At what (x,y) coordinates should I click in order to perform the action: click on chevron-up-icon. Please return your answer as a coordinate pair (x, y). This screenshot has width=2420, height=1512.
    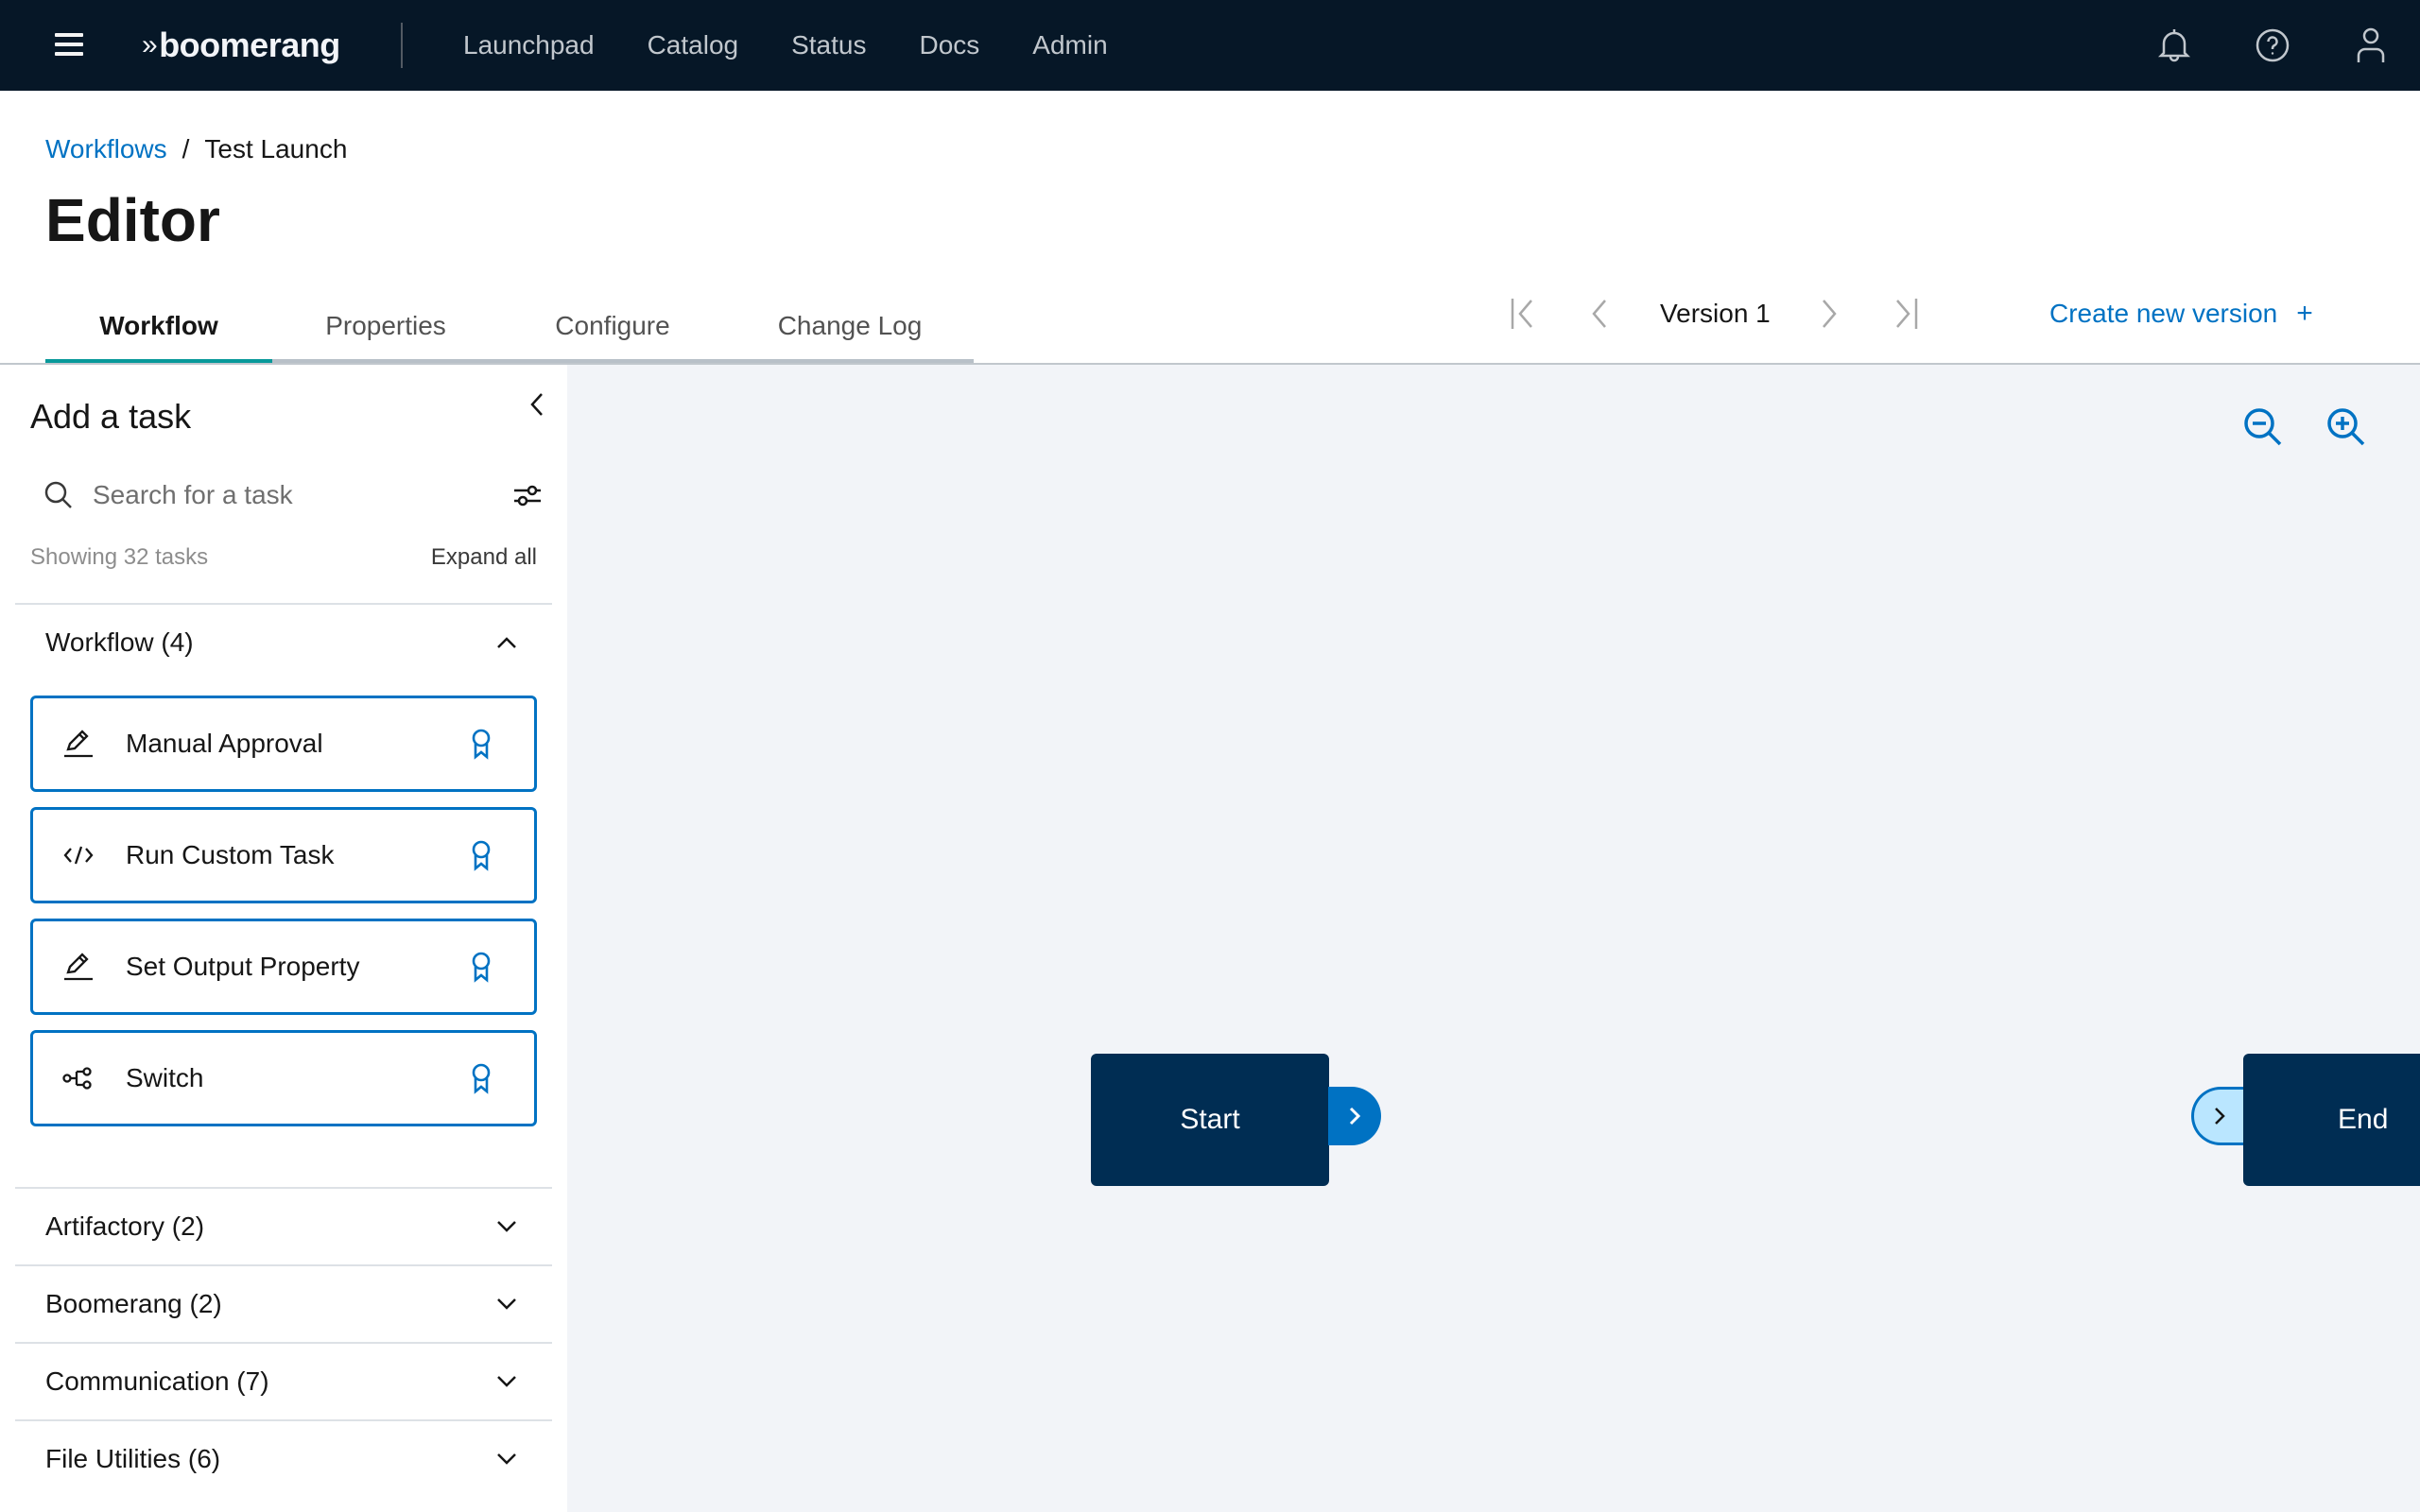
    Looking at the image, I should click on (507, 642).